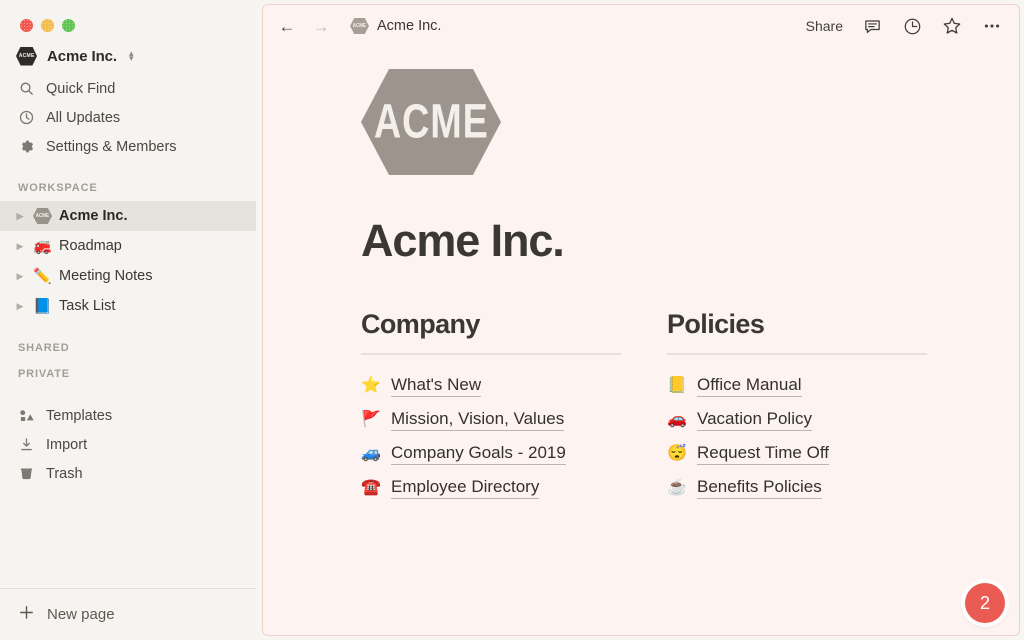  I want to click on page-link-label: Office Manual, so click(749, 386).